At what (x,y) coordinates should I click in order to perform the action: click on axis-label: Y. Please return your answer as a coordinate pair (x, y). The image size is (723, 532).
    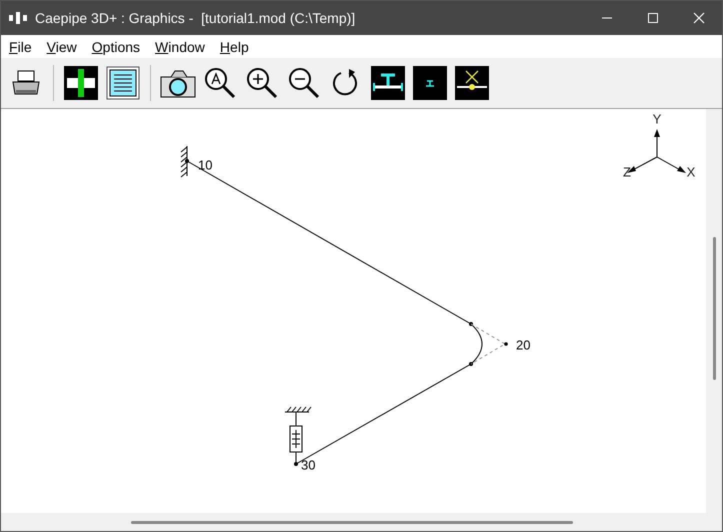
    Looking at the image, I should click on (657, 118).